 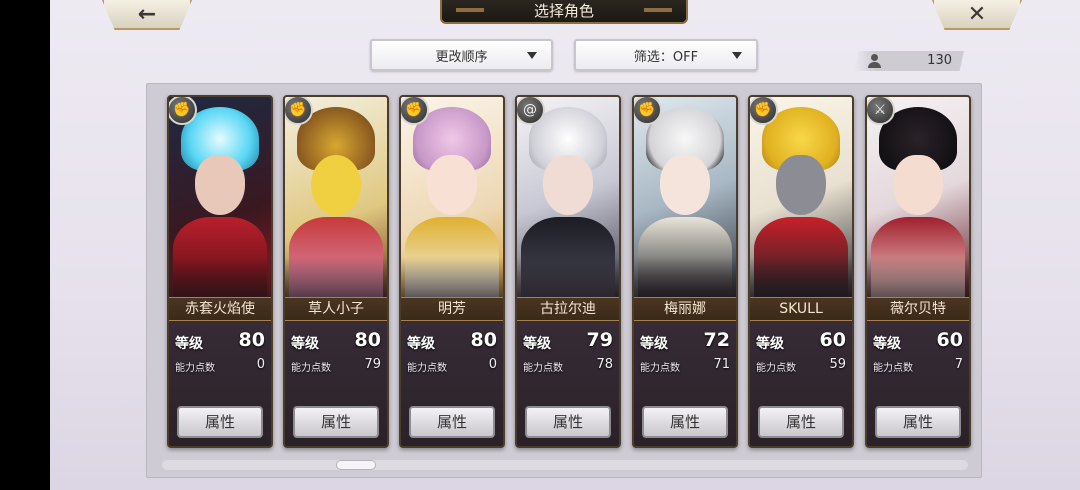 I want to click on close-button: ✕, so click(x=977, y=15).